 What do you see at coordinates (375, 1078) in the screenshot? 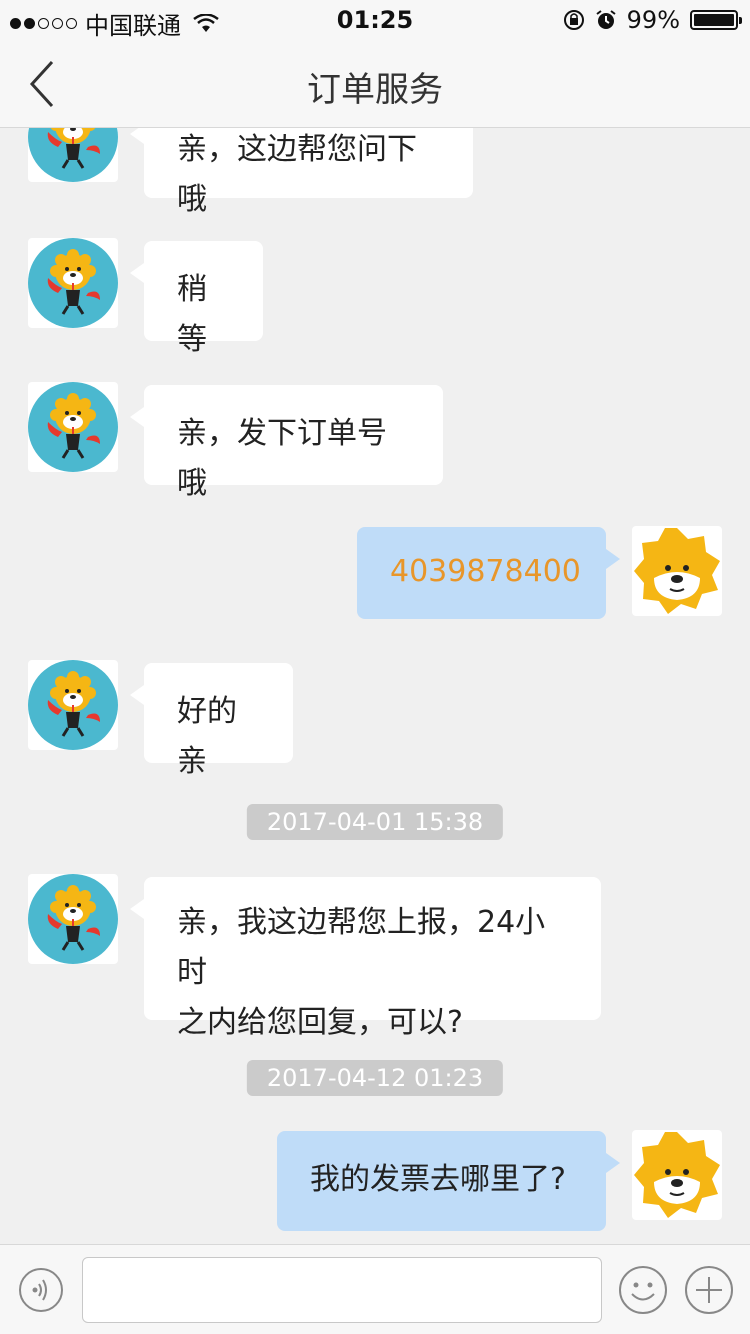
I see `timestamp: 2017-04-12 01:23` at bounding box center [375, 1078].